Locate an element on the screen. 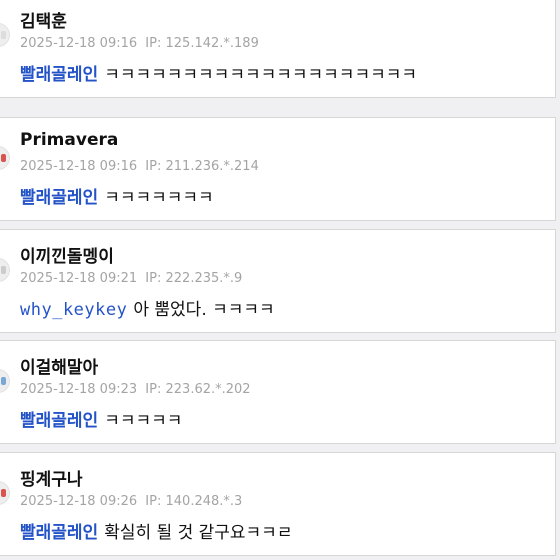 The height and width of the screenshot is (560, 560). comment-meta: 2025-12-18 09:21 IP: 222.235.*.9 is located at coordinates (131, 278).